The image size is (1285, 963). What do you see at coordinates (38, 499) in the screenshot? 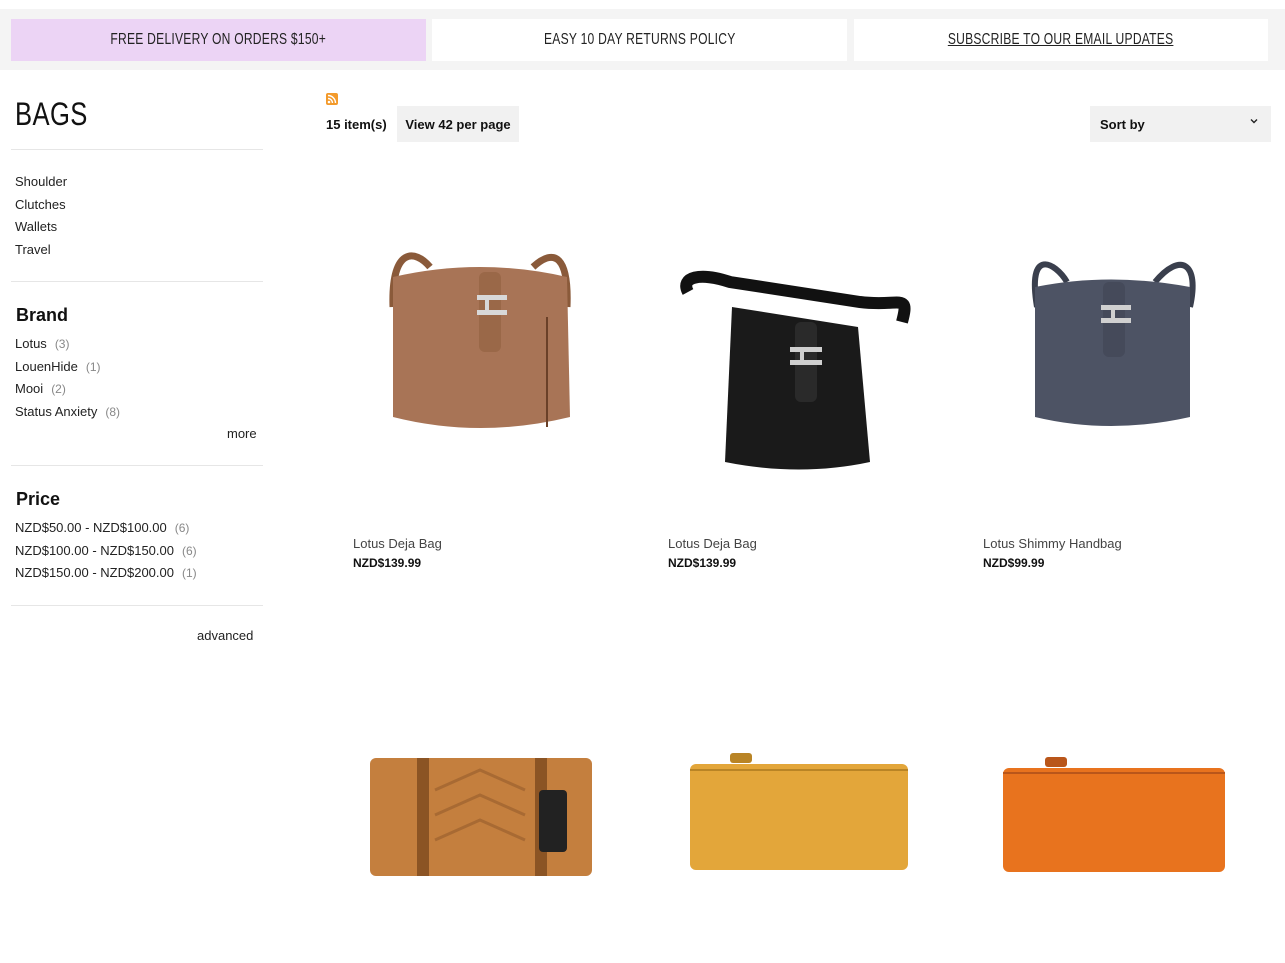
I see `price-filter-title: Price` at bounding box center [38, 499].